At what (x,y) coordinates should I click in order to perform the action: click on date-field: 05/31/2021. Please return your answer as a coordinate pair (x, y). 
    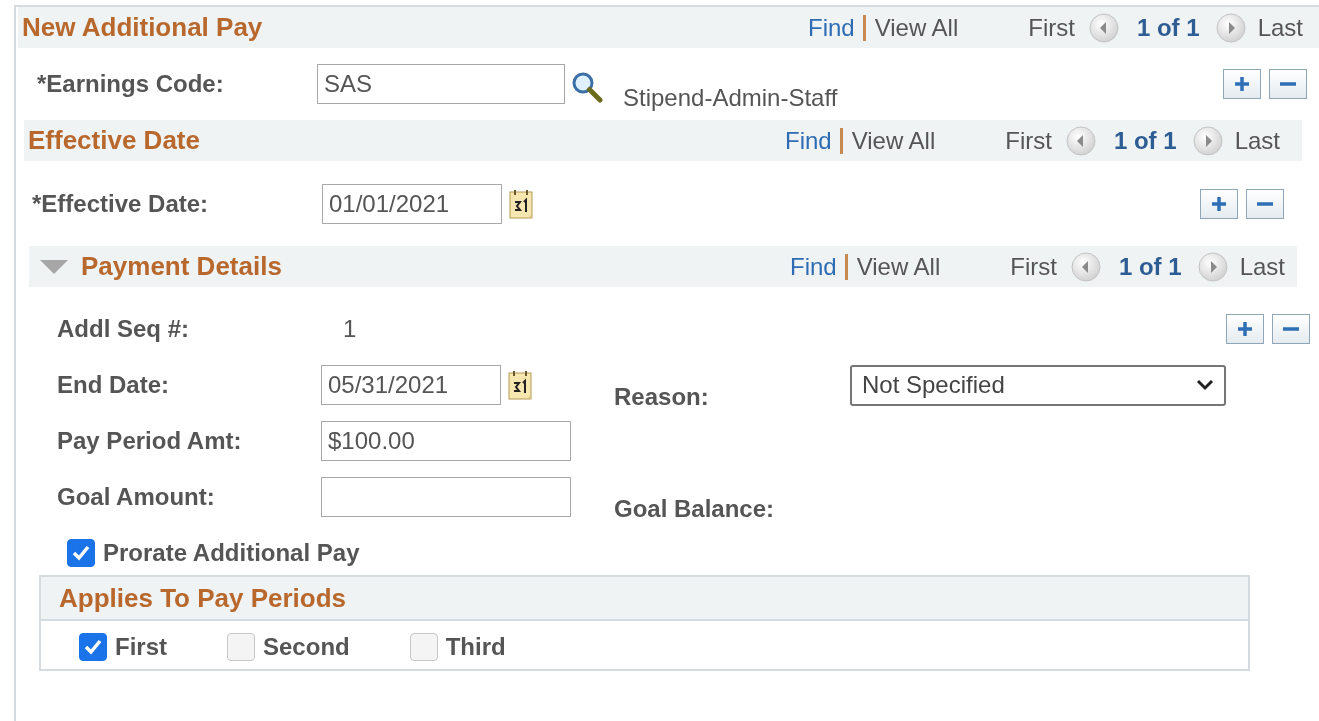
    Looking at the image, I should click on (411, 385).